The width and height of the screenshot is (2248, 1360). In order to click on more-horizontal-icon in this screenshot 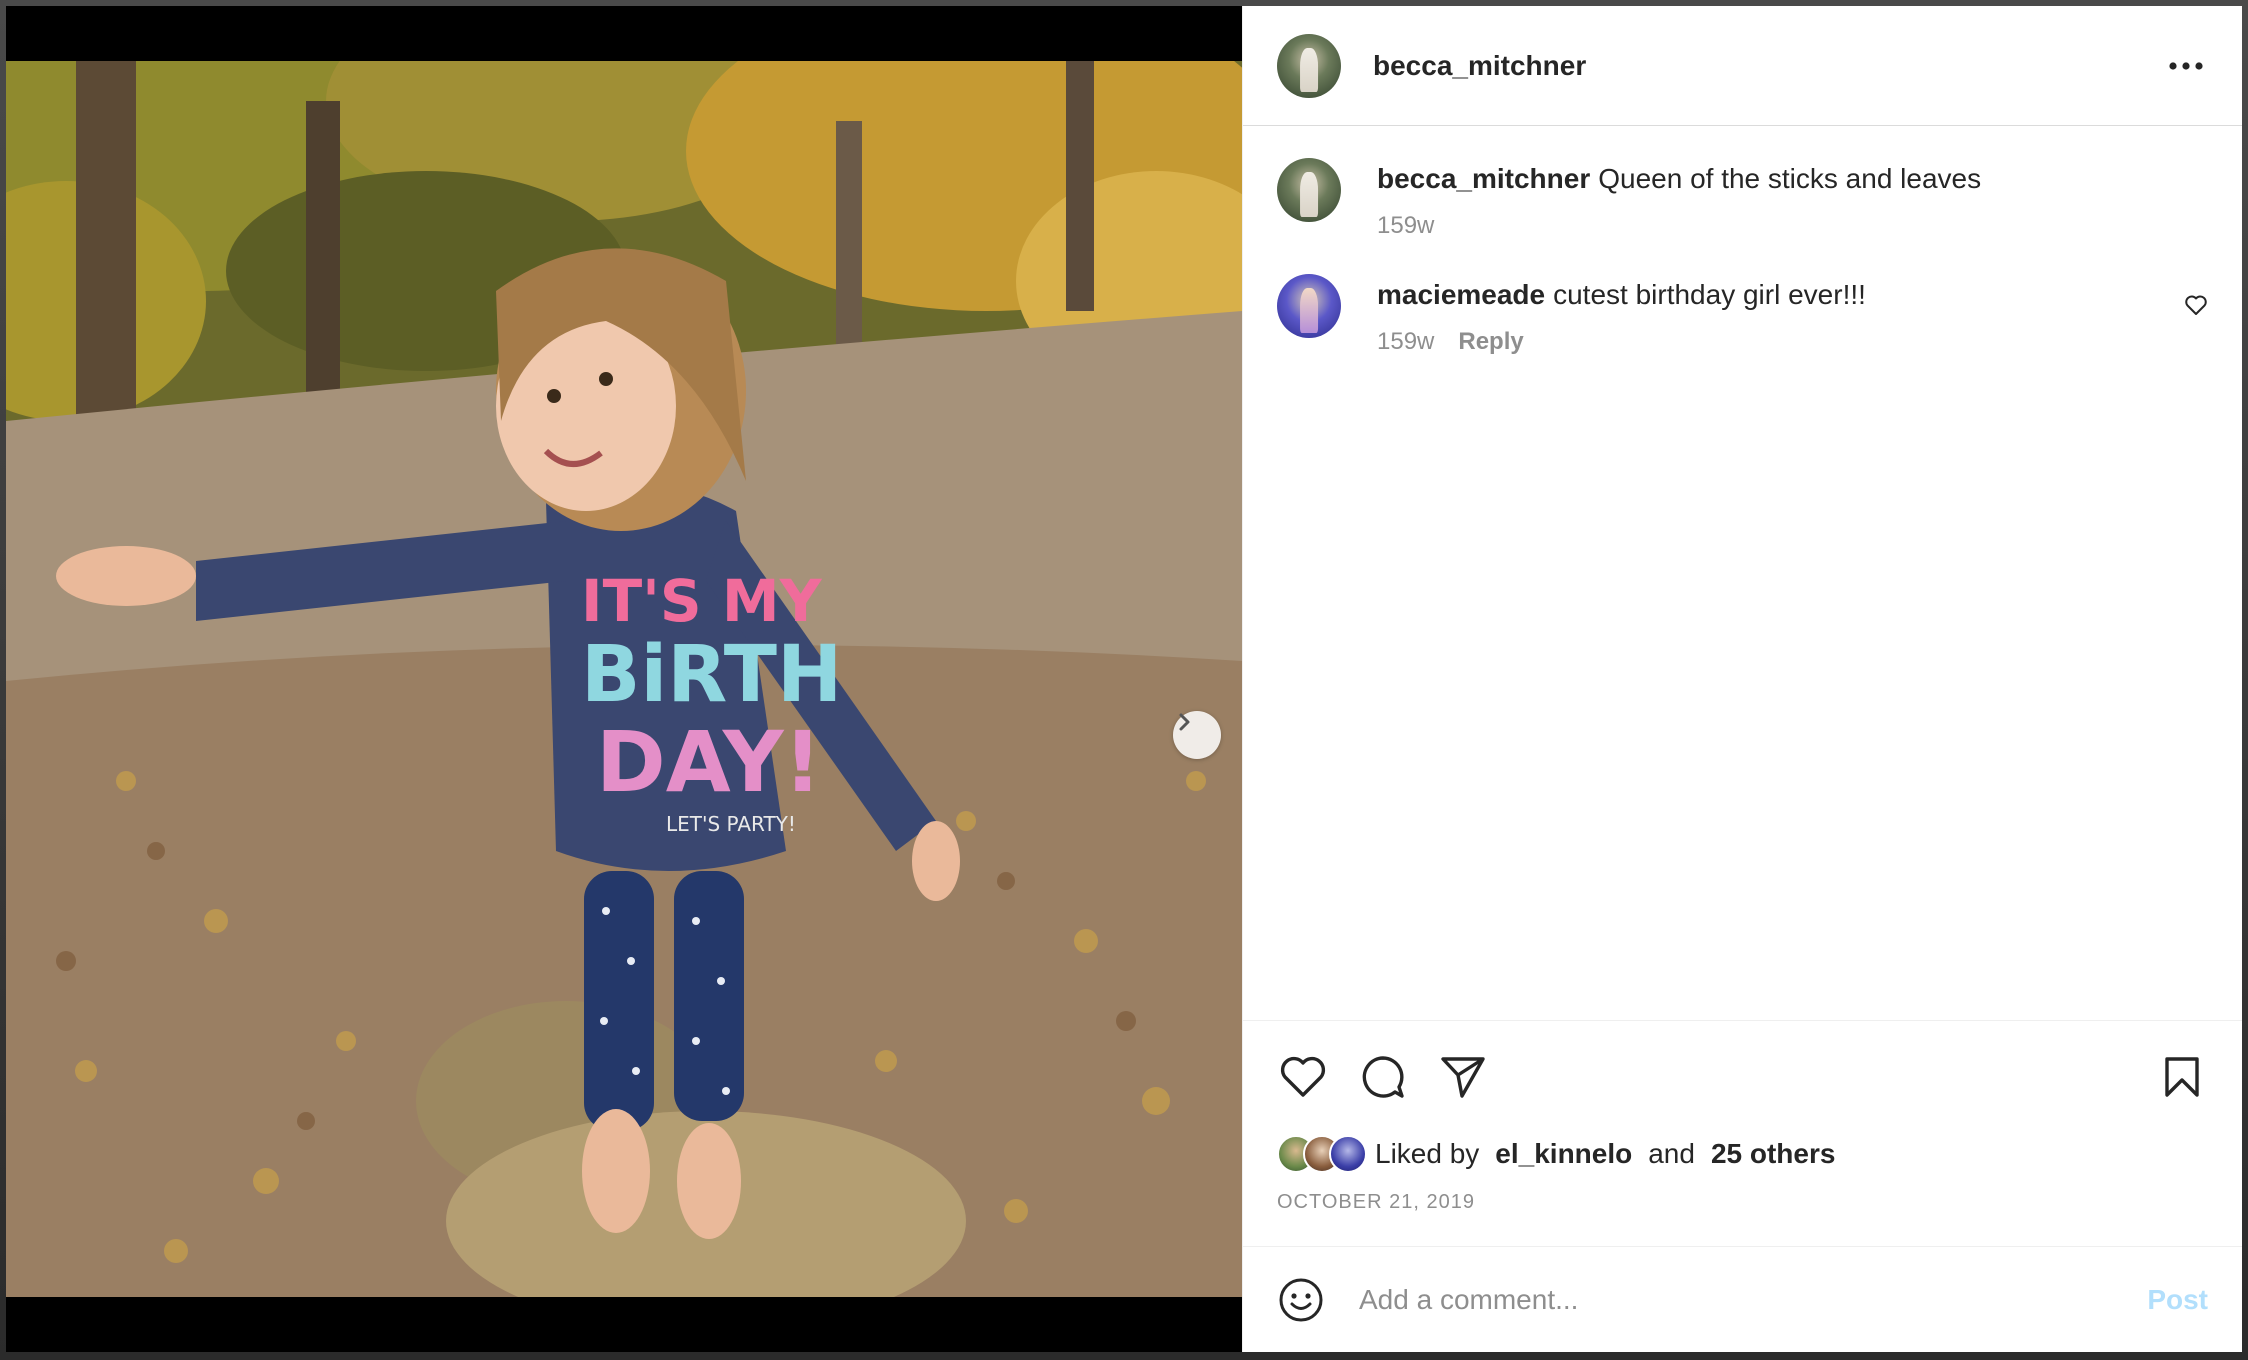, I will do `click(2186, 65)`.